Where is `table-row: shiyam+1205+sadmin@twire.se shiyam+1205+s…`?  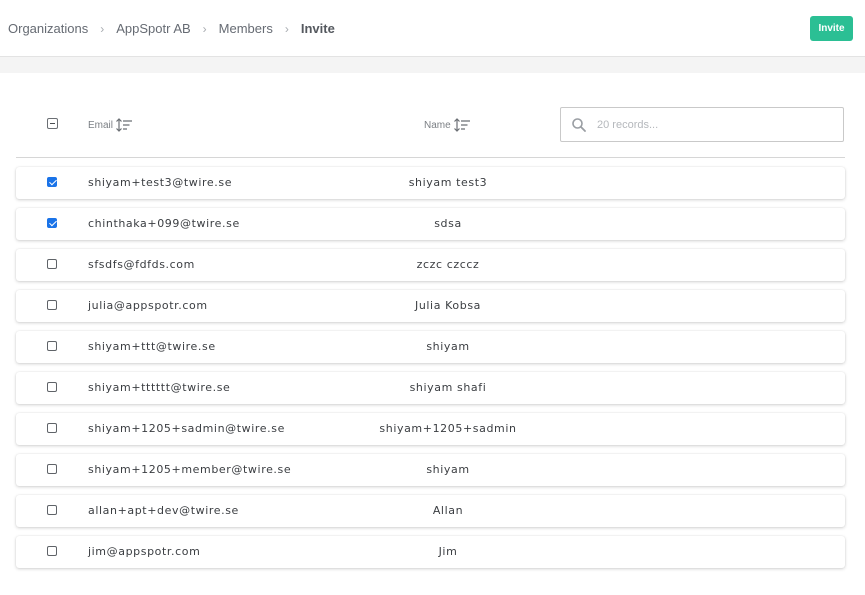
table-row: shiyam+1205+sadmin@twire.se shiyam+1205+s… is located at coordinates (430, 429).